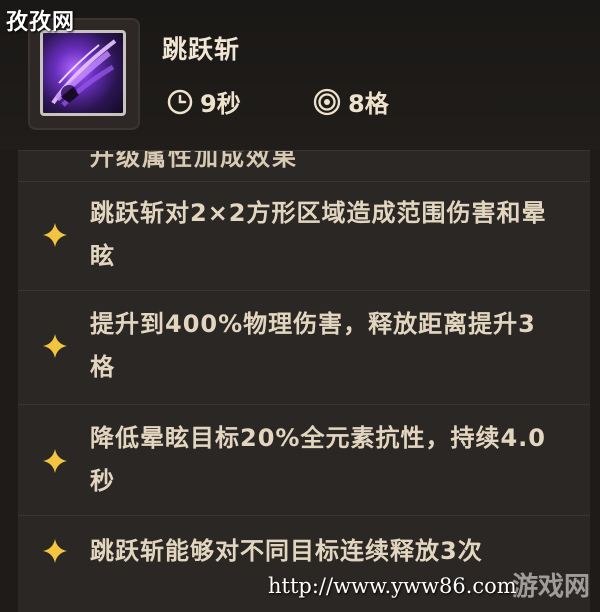 The height and width of the screenshot is (612, 600). Describe the element at coordinates (180, 101) in the screenshot. I see `clock-icon` at that location.